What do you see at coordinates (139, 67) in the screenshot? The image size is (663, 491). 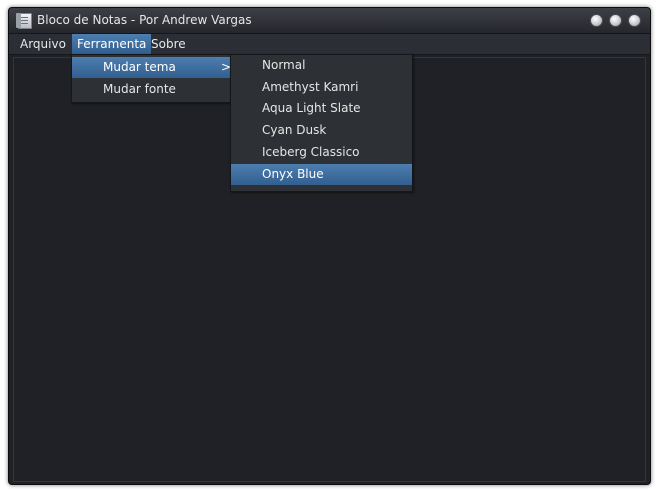 I see `menu-item-label: Mudar tema` at bounding box center [139, 67].